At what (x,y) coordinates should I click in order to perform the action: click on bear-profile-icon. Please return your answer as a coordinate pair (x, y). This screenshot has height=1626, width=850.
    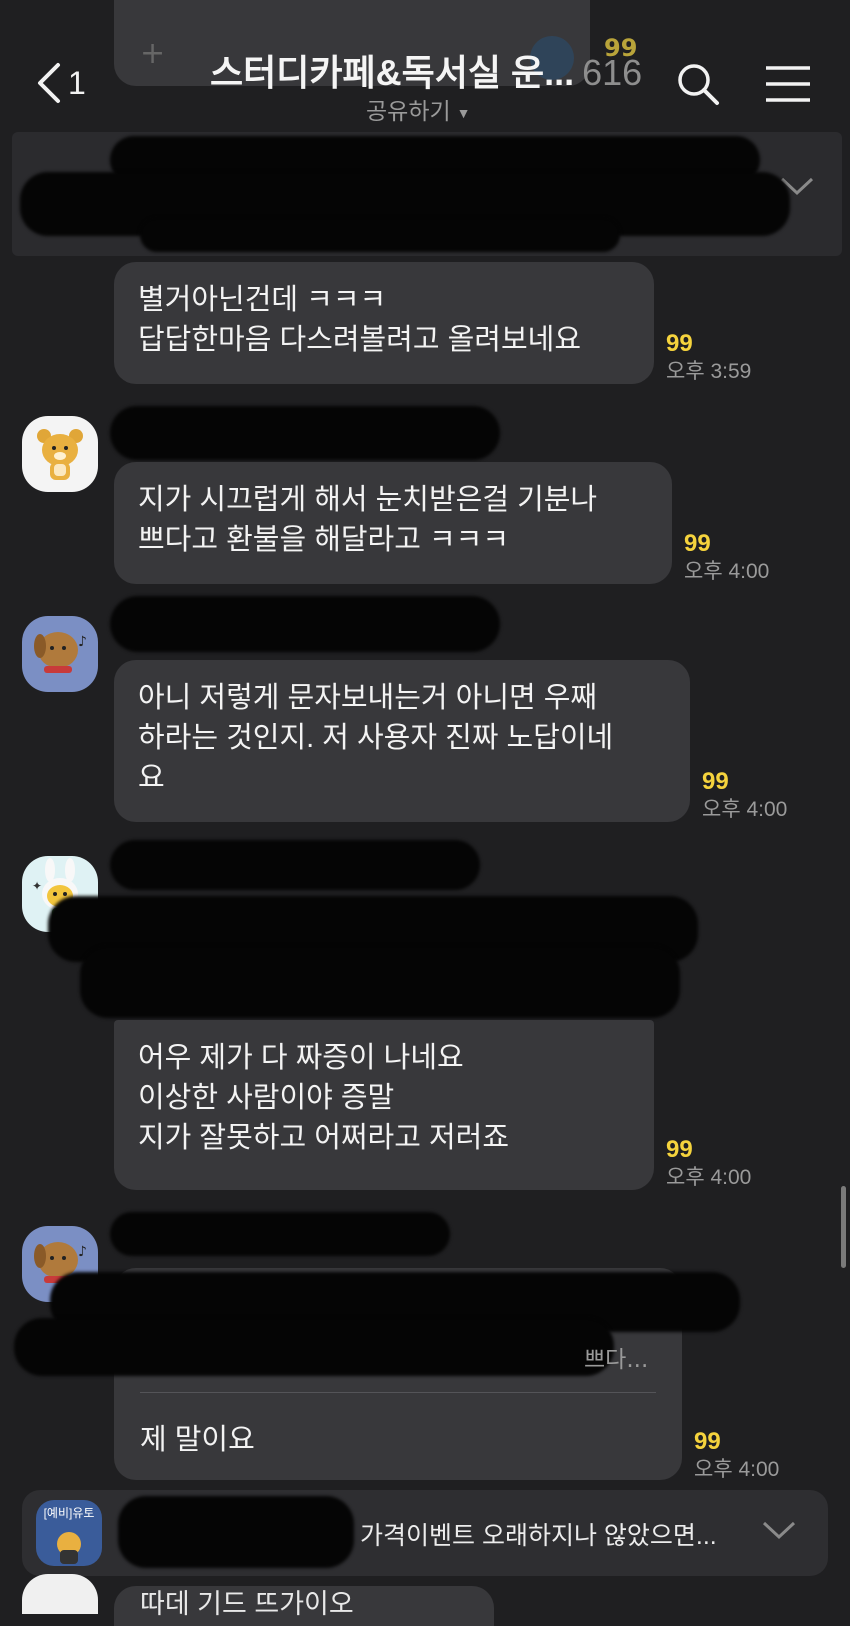
    Looking at the image, I should click on (60, 454).